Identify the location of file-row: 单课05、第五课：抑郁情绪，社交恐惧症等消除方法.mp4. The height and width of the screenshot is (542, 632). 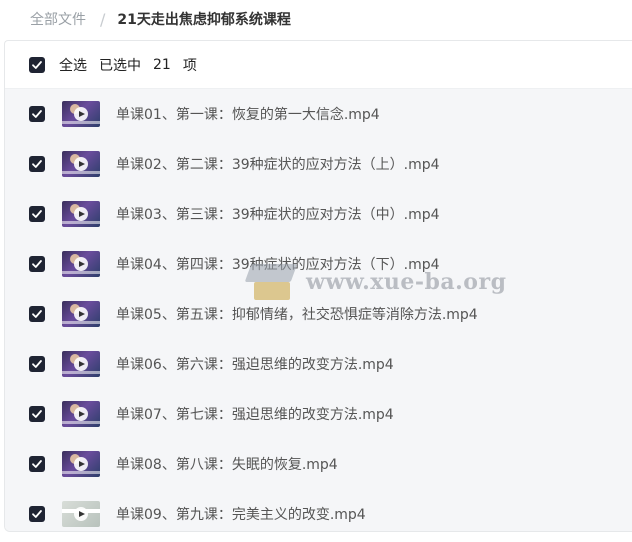
(318, 314).